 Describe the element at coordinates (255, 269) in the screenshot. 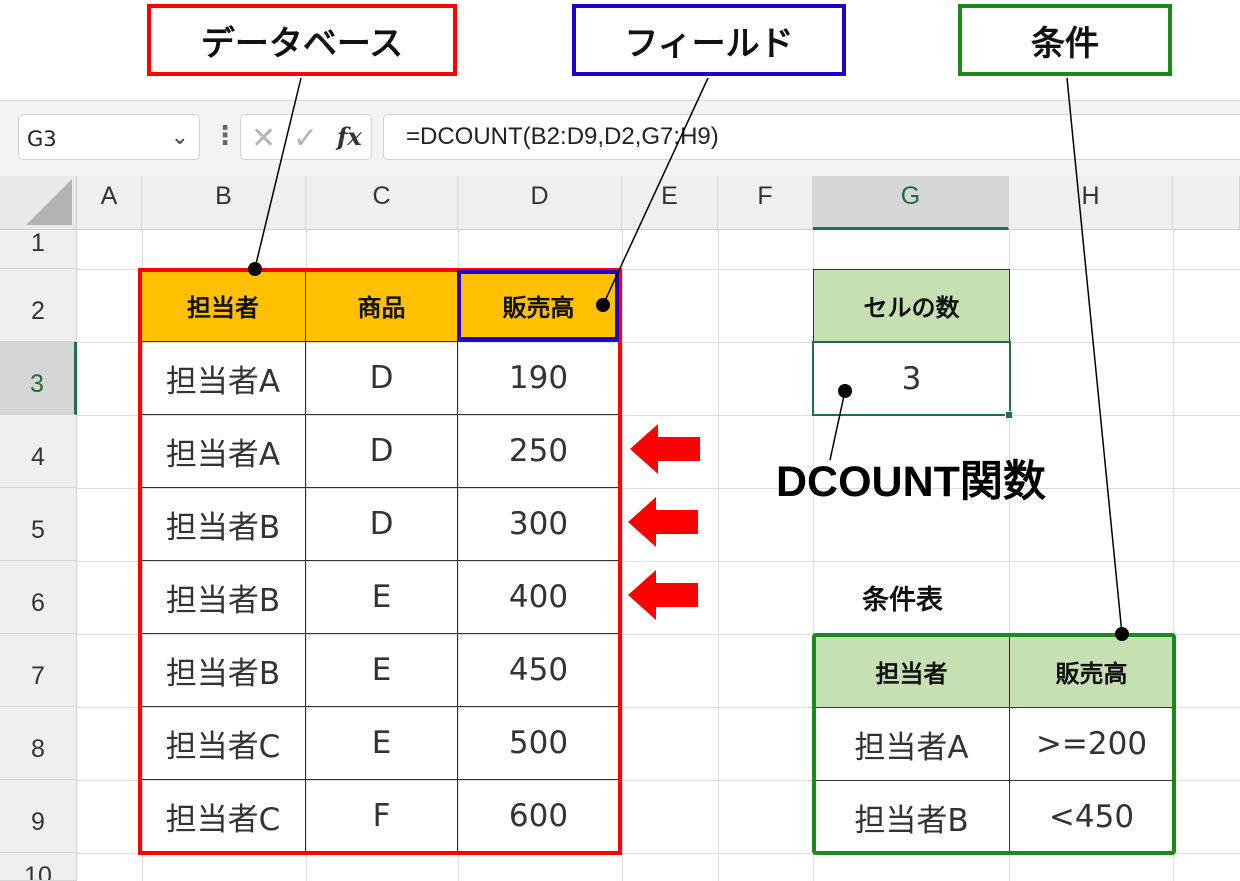

I see `database-marker-dot` at that location.